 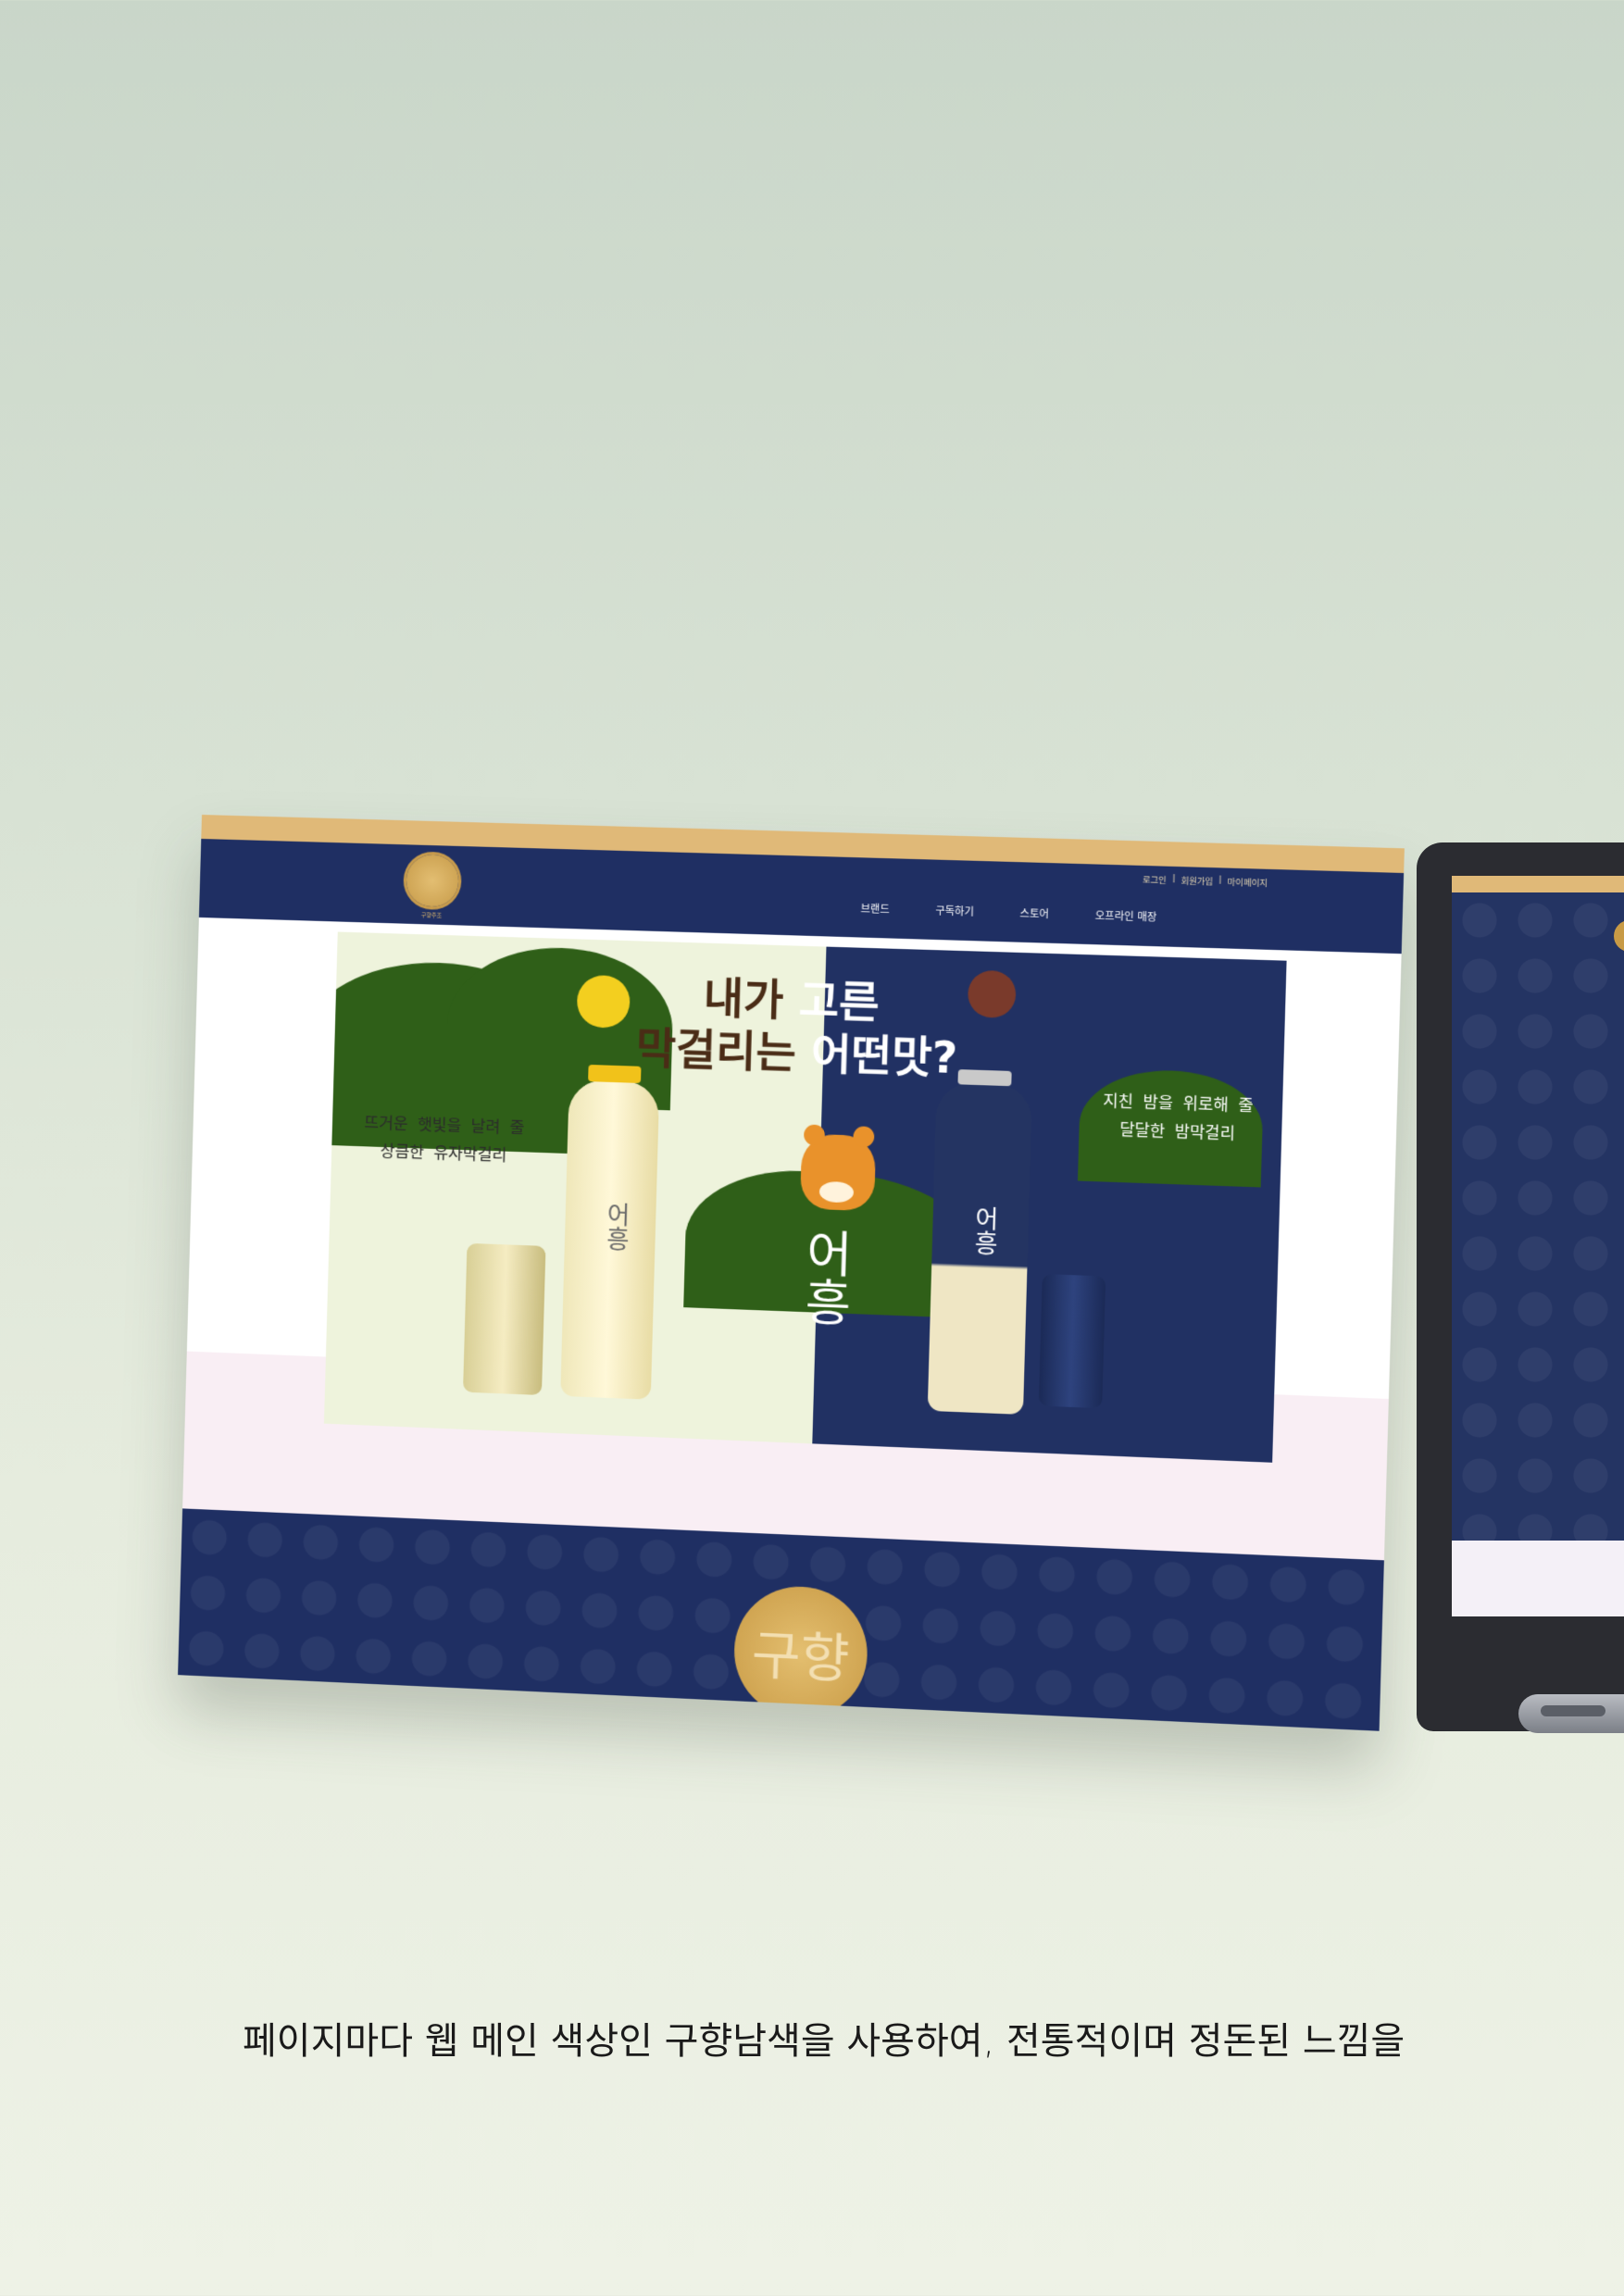 I want to click on brand-name-vertical: 어흥, so click(x=823, y=1277).